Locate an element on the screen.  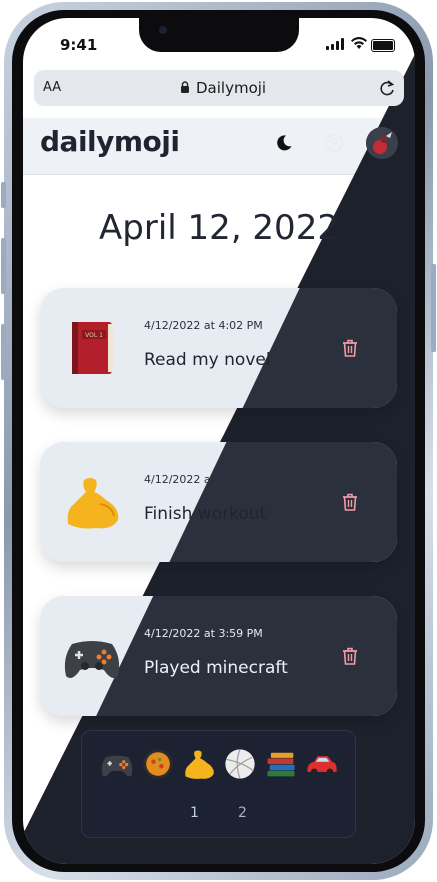
url-text: Dailymoji is located at coordinates (231, 88).